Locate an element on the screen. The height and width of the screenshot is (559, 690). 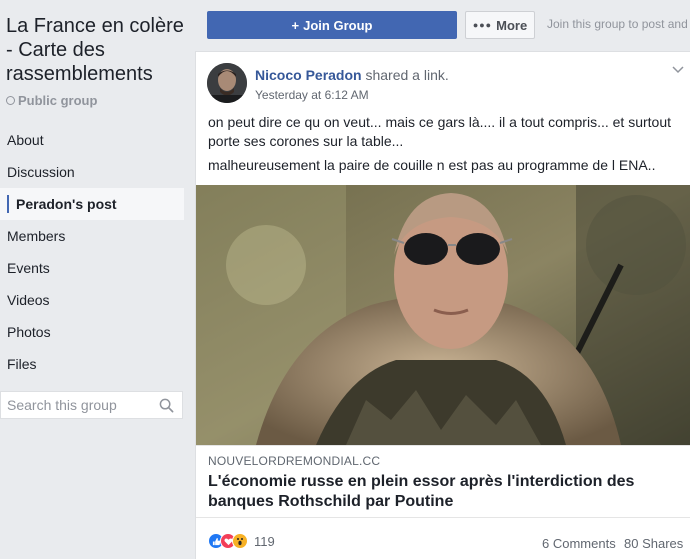
shares-count-link: 80 Shares is located at coordinates (653, 543).